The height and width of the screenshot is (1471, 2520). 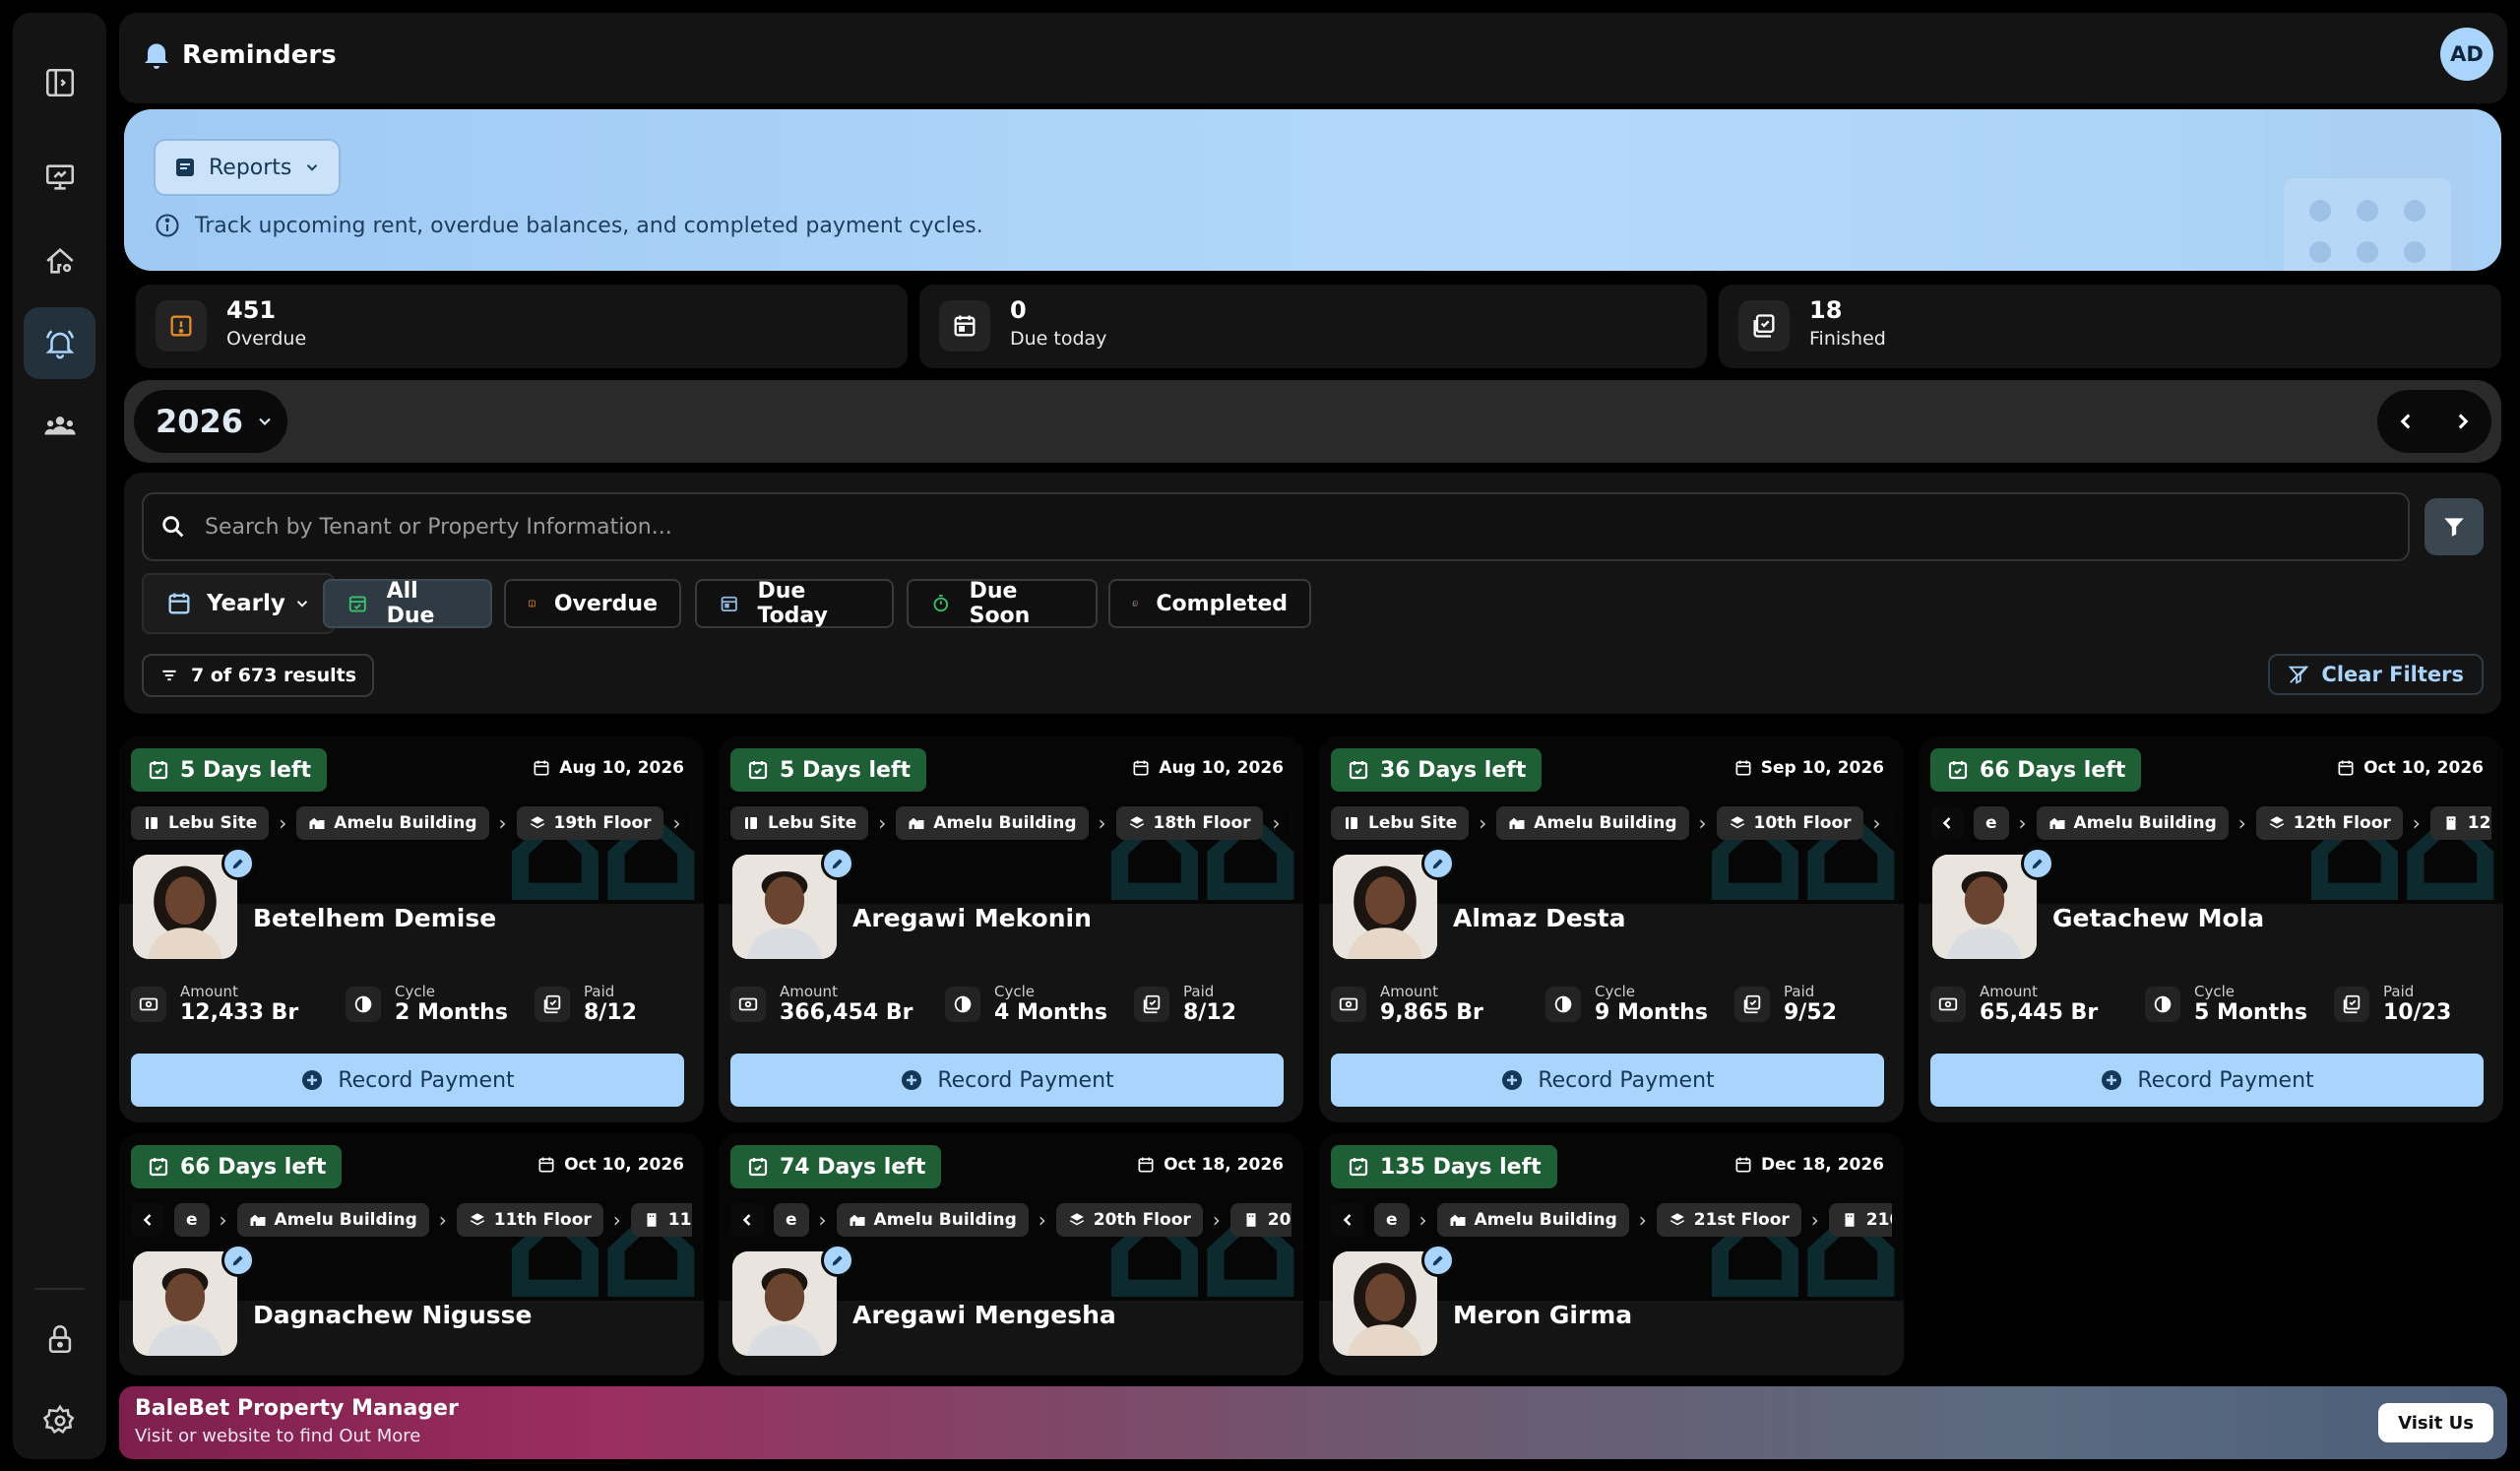 What do you see at coordinates (1260, 1220) in the screenshot?
I see `breadcrumb-item: 2005` at bounding box center [1260, 1220].